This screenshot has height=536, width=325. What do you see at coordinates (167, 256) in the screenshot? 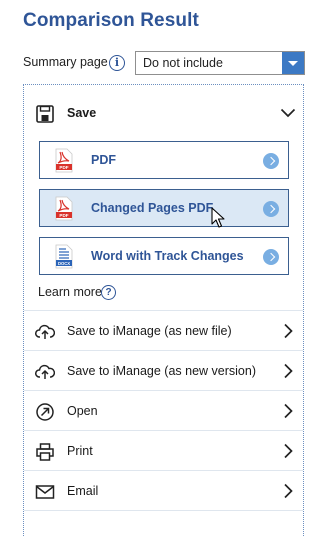
I see `word-track-changes-option-label: Word with Track Changes` at bounding box center [167, 256].